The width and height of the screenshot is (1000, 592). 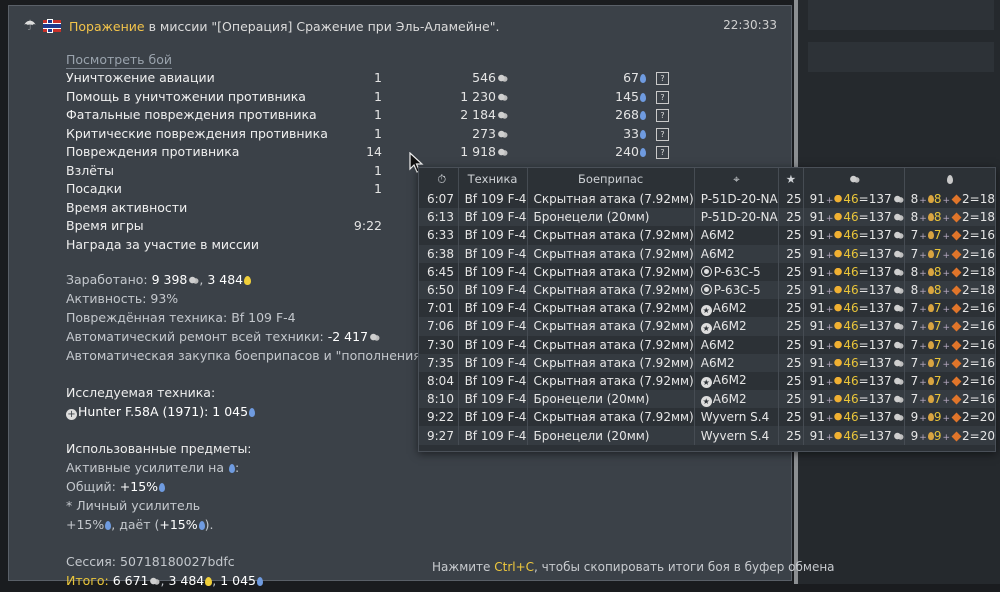 What do you see at coordinates (611, 114) in the screenshot?
I see `stat-rp: 268` at bounding box center [611, 114].